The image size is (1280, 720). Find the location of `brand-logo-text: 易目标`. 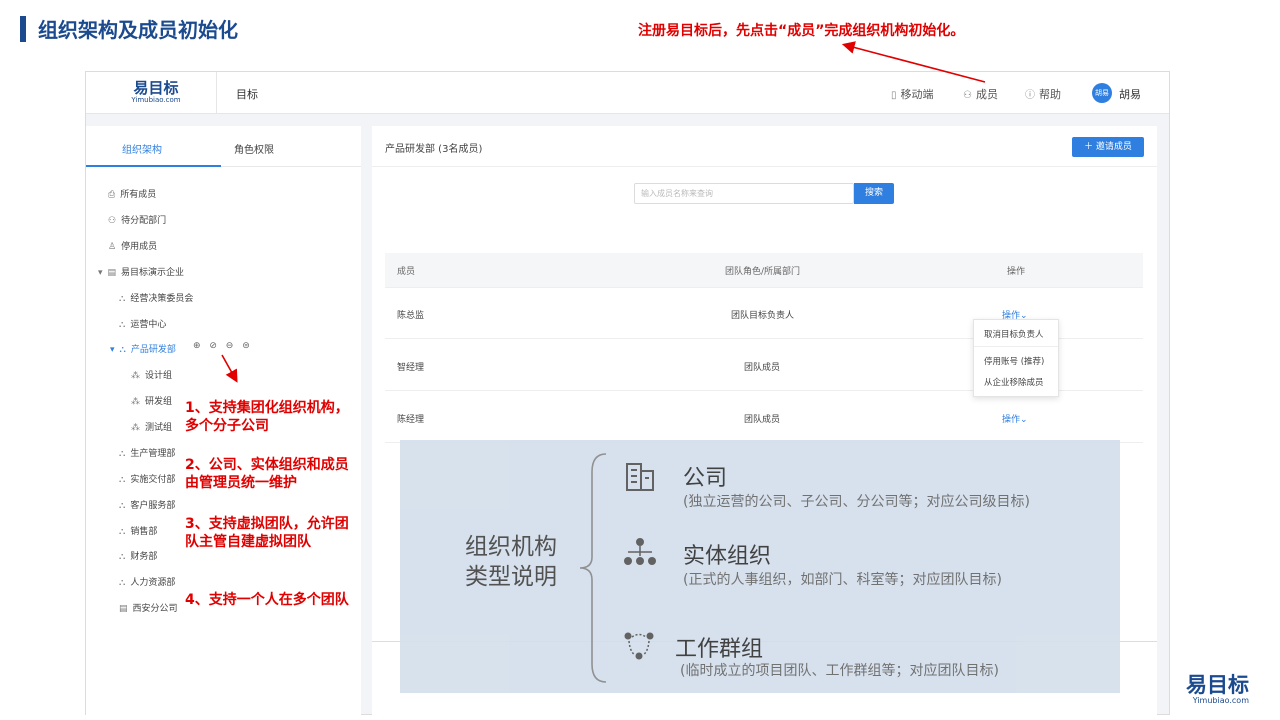

brand-logo-text: 易目标 is located at coordinates (1217, 685).